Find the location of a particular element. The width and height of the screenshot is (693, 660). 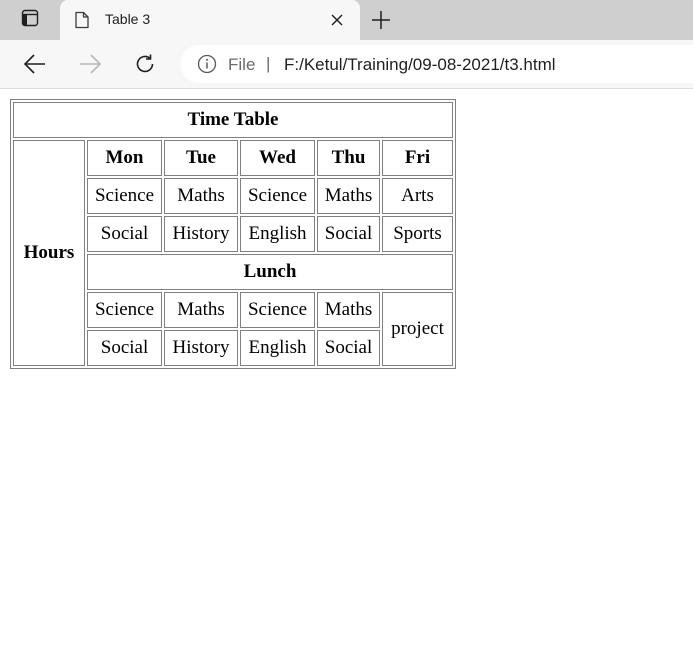

tab-actions-icon is located at coordinates (30, 20).